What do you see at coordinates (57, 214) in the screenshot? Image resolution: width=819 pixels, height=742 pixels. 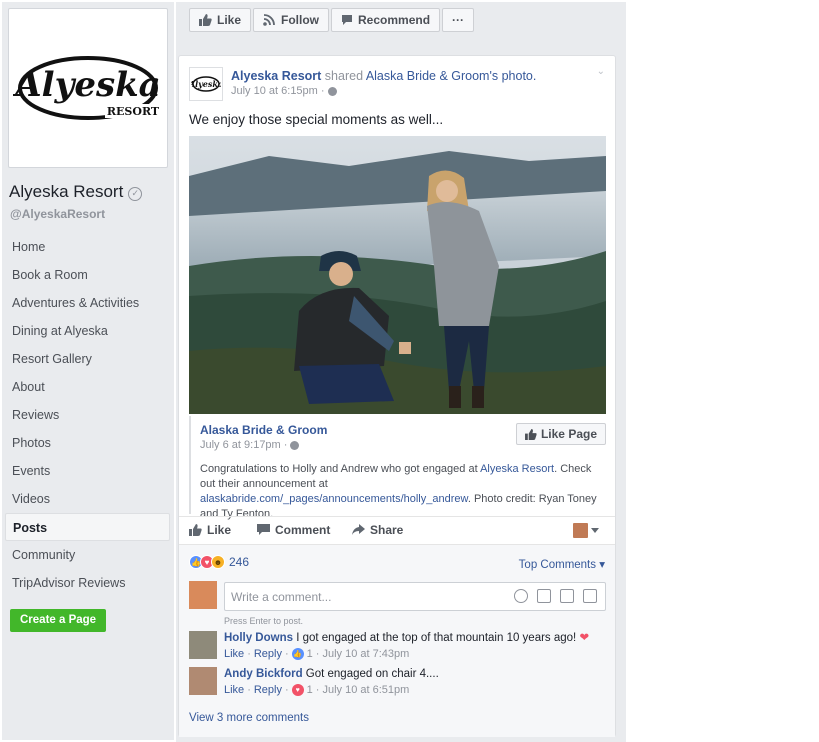 I see `page-handle: @AlyeskaResort` at bounding box center [57, 214].